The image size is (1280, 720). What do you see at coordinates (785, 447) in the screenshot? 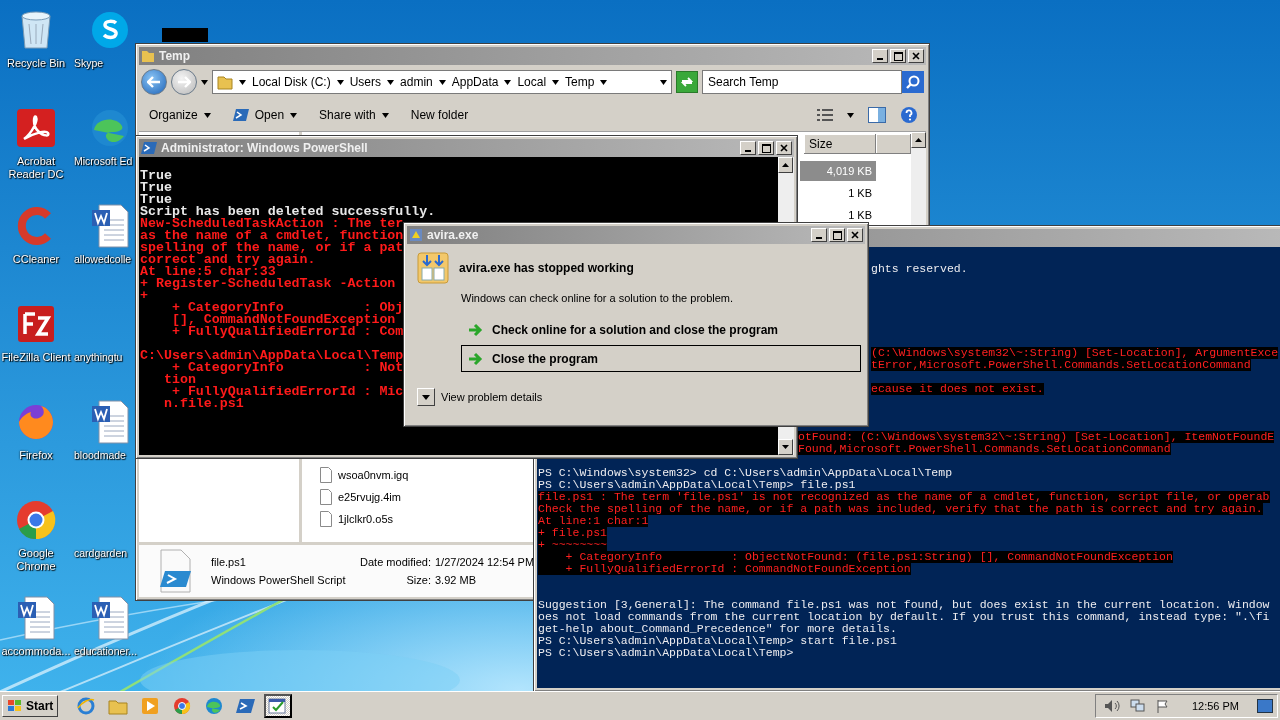
I see `scroll-down-button` at bounding box center [785, 447].